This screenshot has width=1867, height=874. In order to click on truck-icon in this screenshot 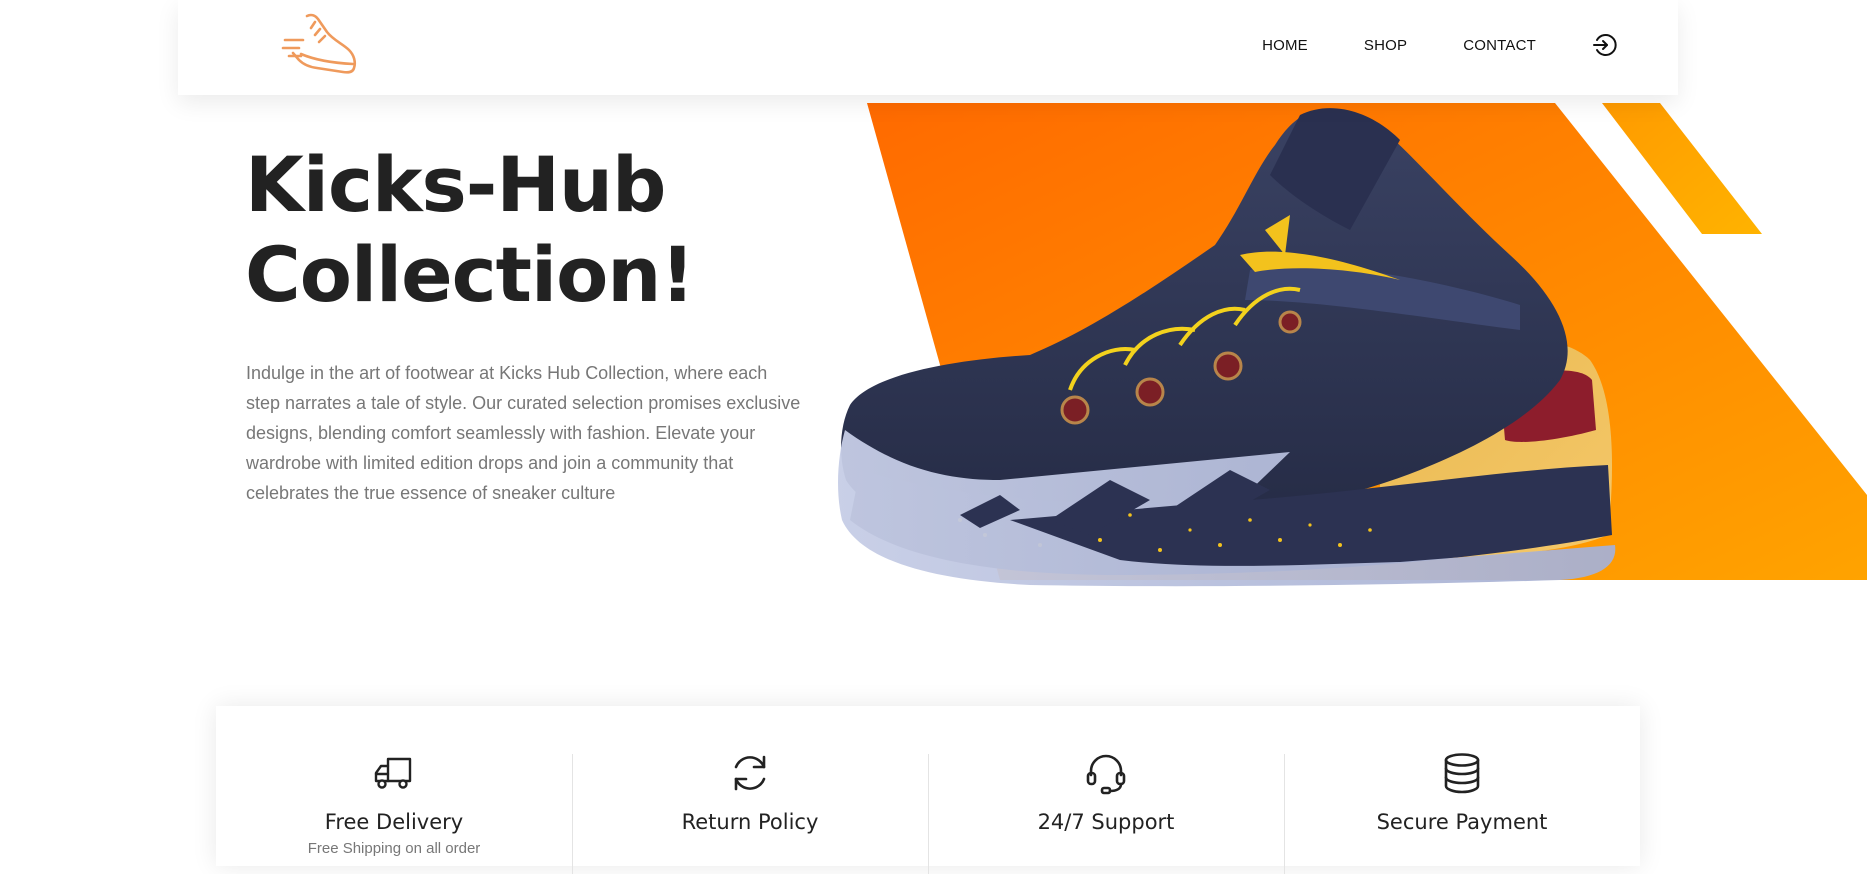, I will do `click(393, 773)`.